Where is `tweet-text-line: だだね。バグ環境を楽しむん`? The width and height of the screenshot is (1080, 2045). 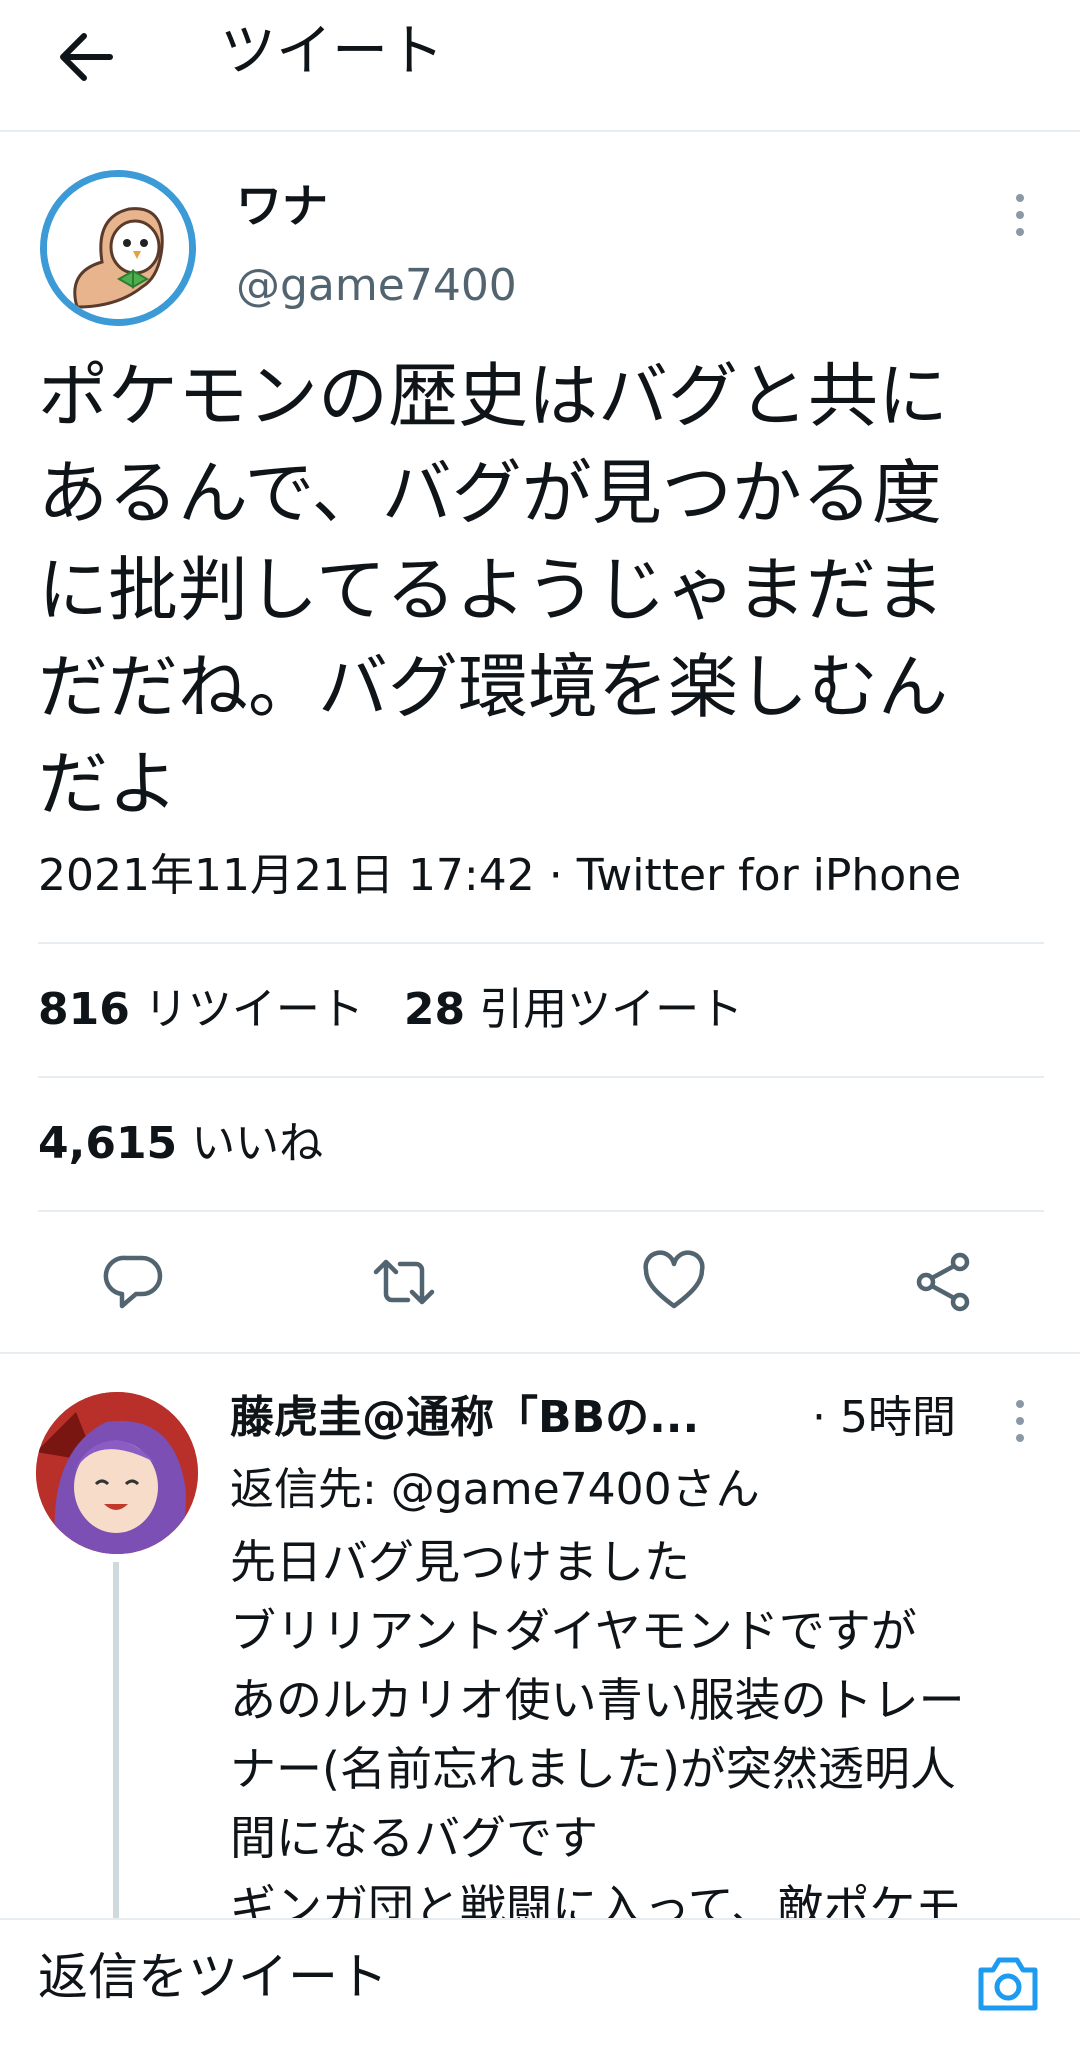
tweet-text-line: だだね。バグ環境を楽しむん is located at coordinates (493, 687).